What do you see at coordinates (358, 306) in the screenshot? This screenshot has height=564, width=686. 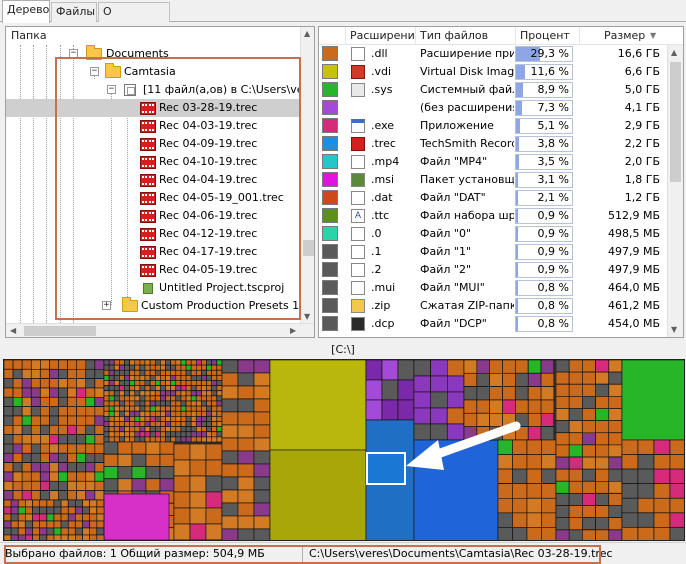 I see `zip-file-icon` at bounding box center [358, 306].